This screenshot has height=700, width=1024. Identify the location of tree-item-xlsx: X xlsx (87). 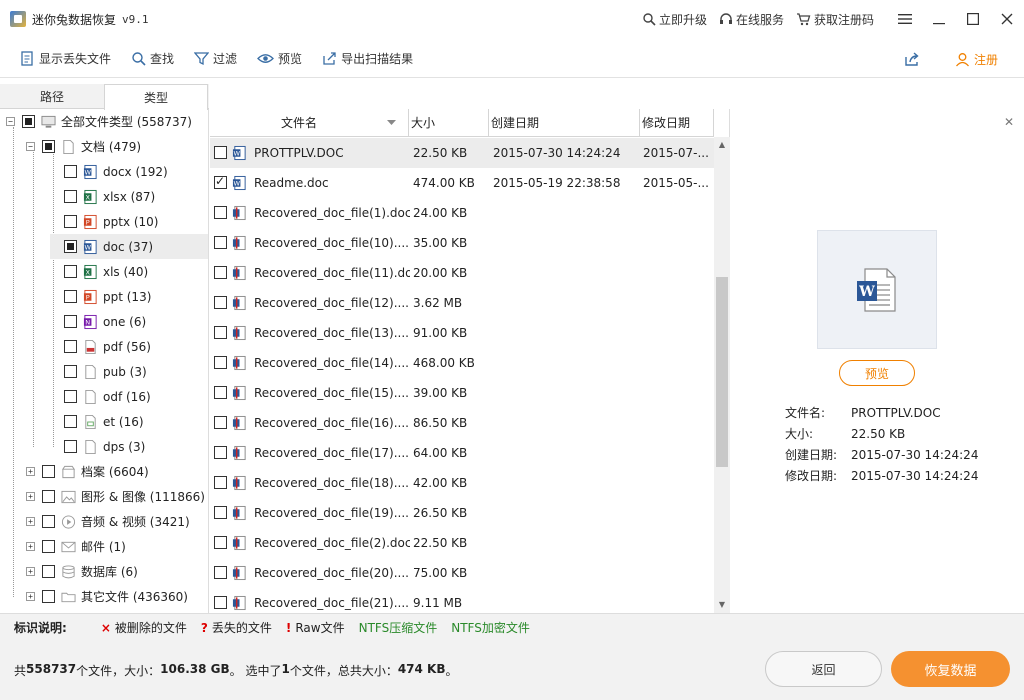
(109, 196).